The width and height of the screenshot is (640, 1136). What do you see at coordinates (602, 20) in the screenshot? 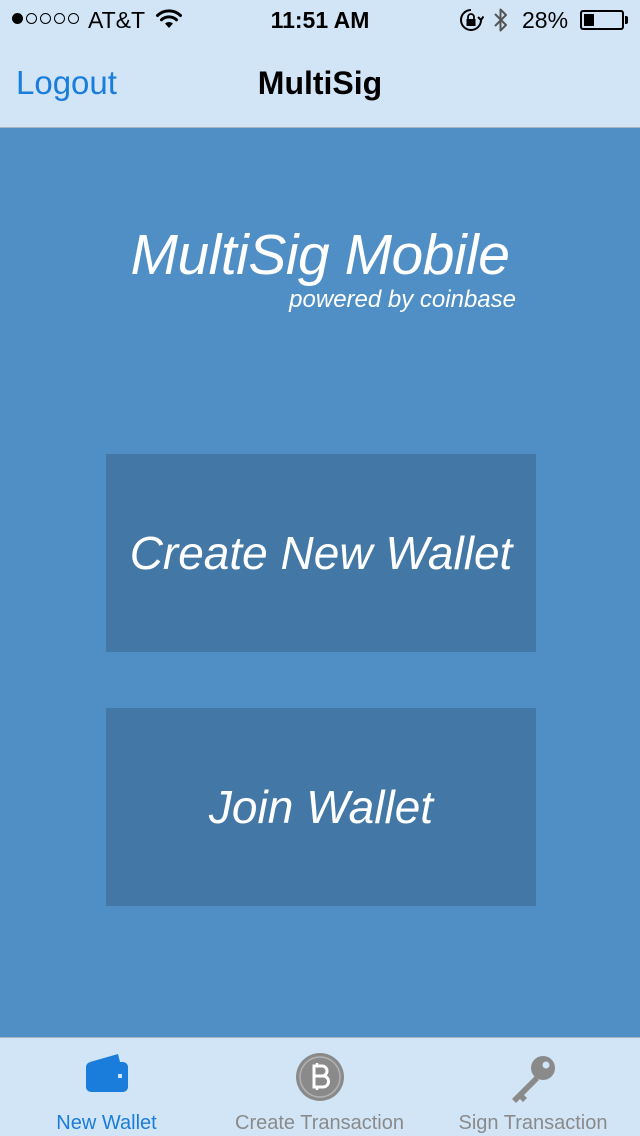
I see `battery-icon` at bounding box center [602, 20].